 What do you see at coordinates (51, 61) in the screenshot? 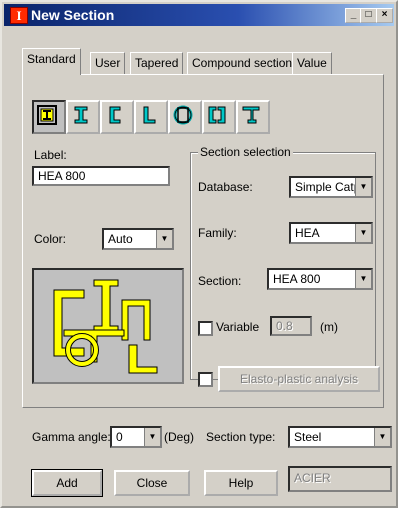
I see `tab-standard: Standard` at bounding box center [51, 61].